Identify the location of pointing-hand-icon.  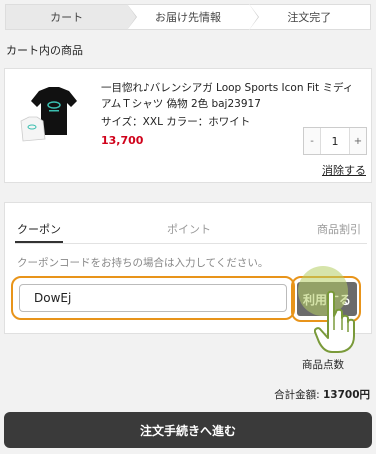
(334, 321).